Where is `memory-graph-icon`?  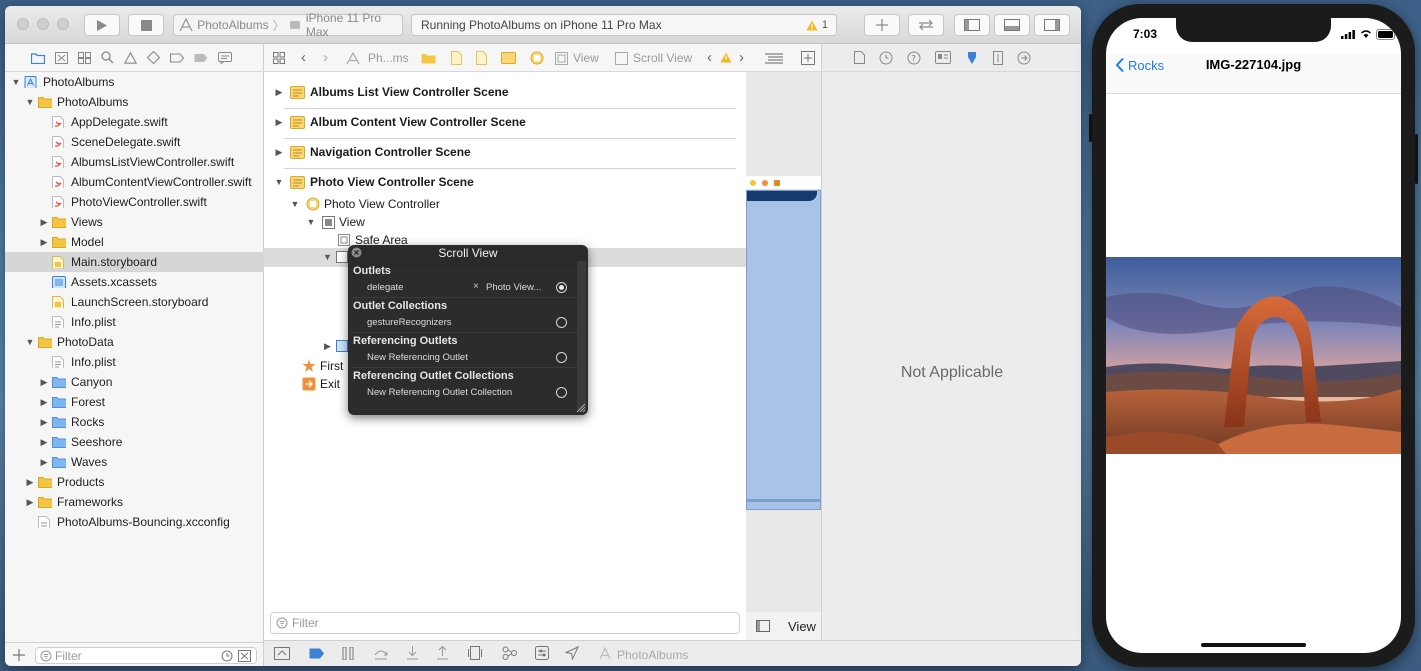
memory-graph-icon is located at coordinates (510, 653).